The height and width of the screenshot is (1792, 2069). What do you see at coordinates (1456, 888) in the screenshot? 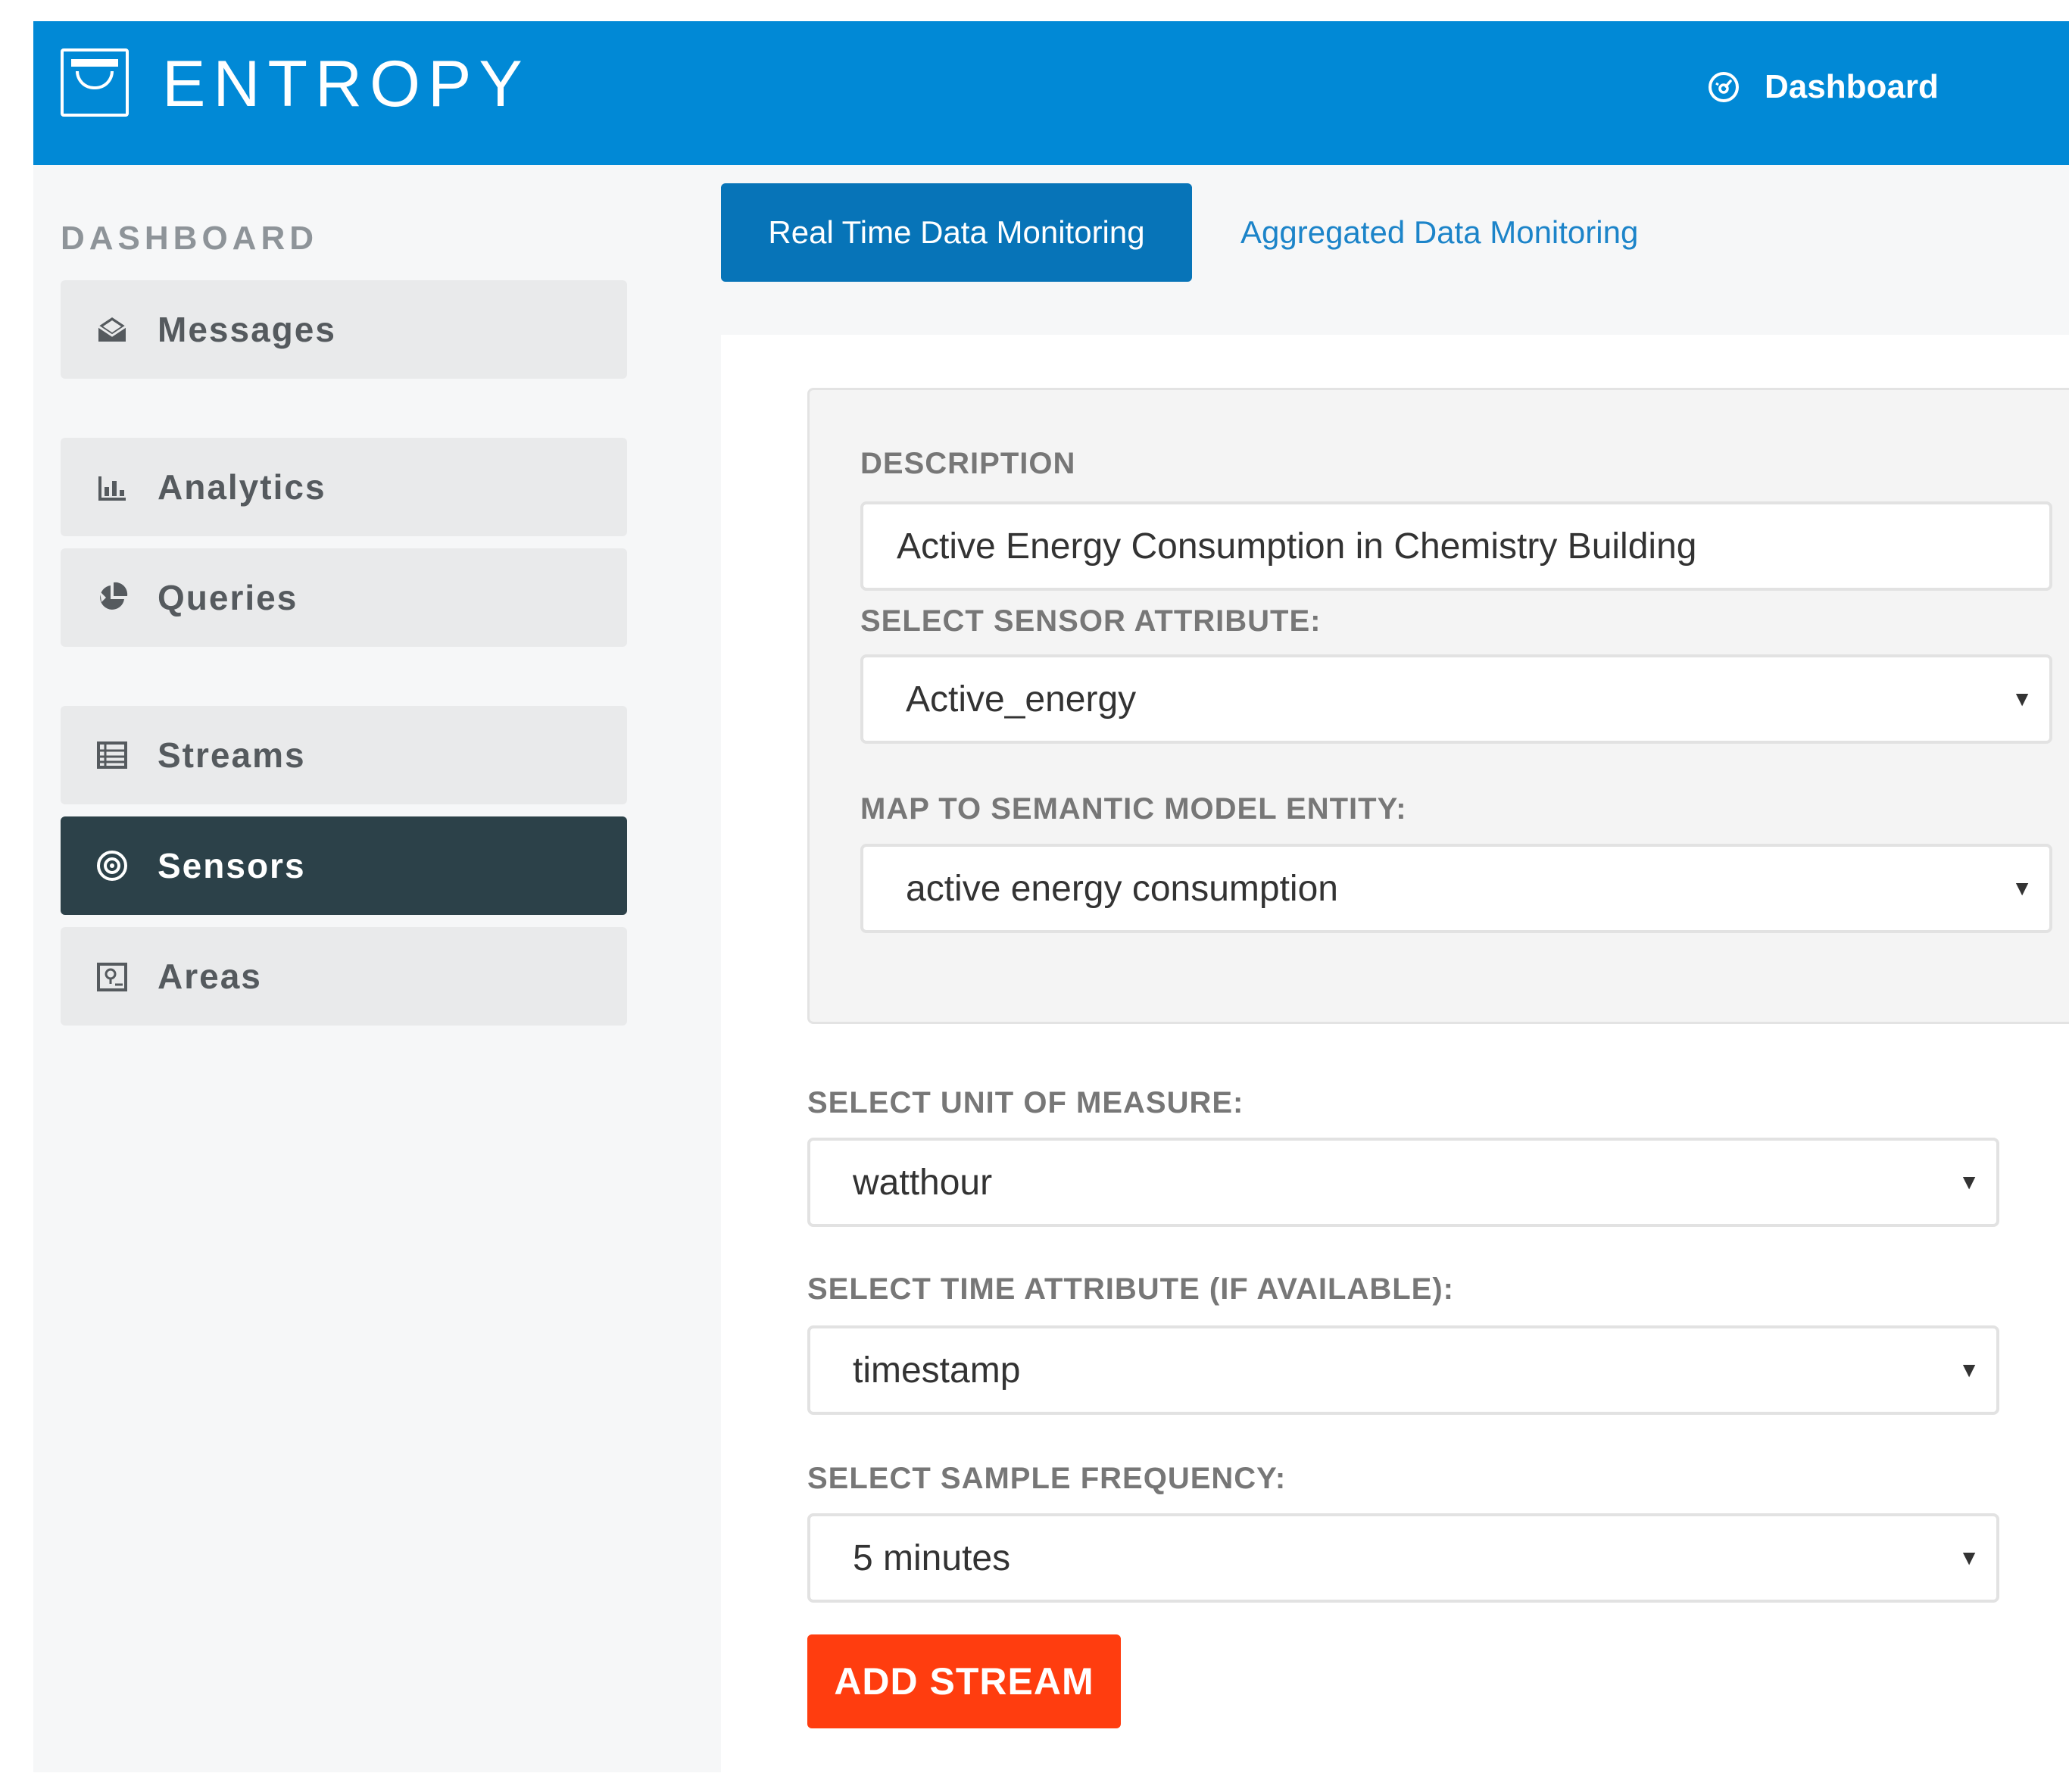
I see `semantic-entity-select: active energy consumption ▼` at bounding box center [1456, 888].